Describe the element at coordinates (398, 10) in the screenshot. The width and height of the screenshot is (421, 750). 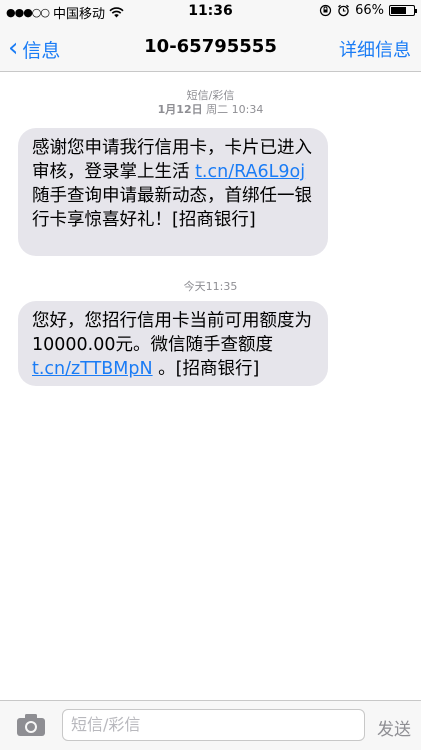
I see `battery-fill` at that location.